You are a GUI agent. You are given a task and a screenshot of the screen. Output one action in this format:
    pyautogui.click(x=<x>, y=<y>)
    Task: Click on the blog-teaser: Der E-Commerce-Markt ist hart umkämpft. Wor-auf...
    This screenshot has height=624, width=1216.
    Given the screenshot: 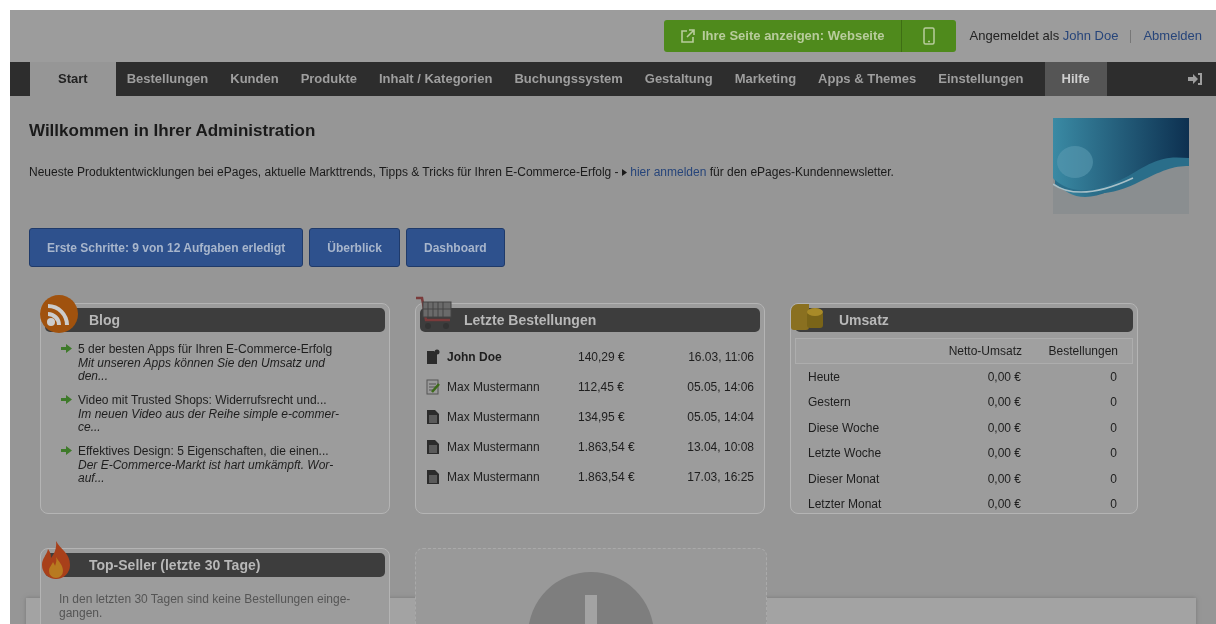 What is the action you would take?
    pyautogui.click(x=206, y=472)
    